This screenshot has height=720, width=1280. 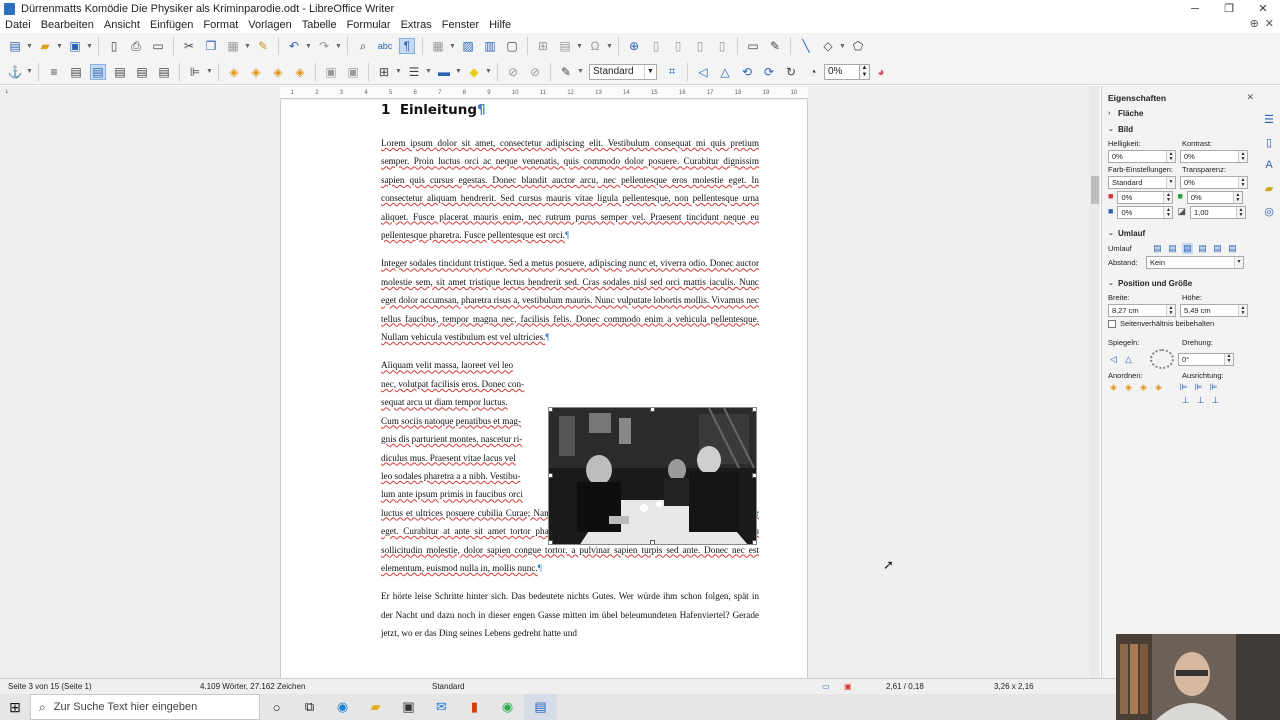 What do you see at coordinates (171, 25) in the screenshot?
I see `menu-einfuegen: Einfügen` at bounding box center [171, 25].